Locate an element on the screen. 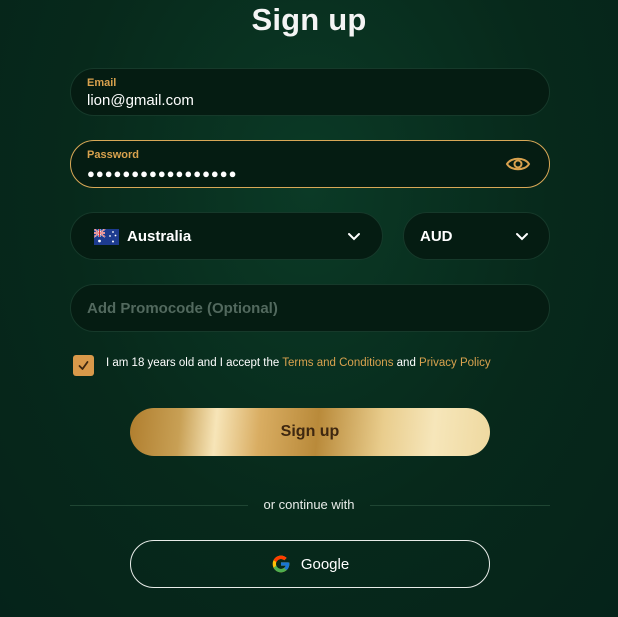 The image size is (618, 617). signup-button-label: Sign up is located at coordinates (310, 431).